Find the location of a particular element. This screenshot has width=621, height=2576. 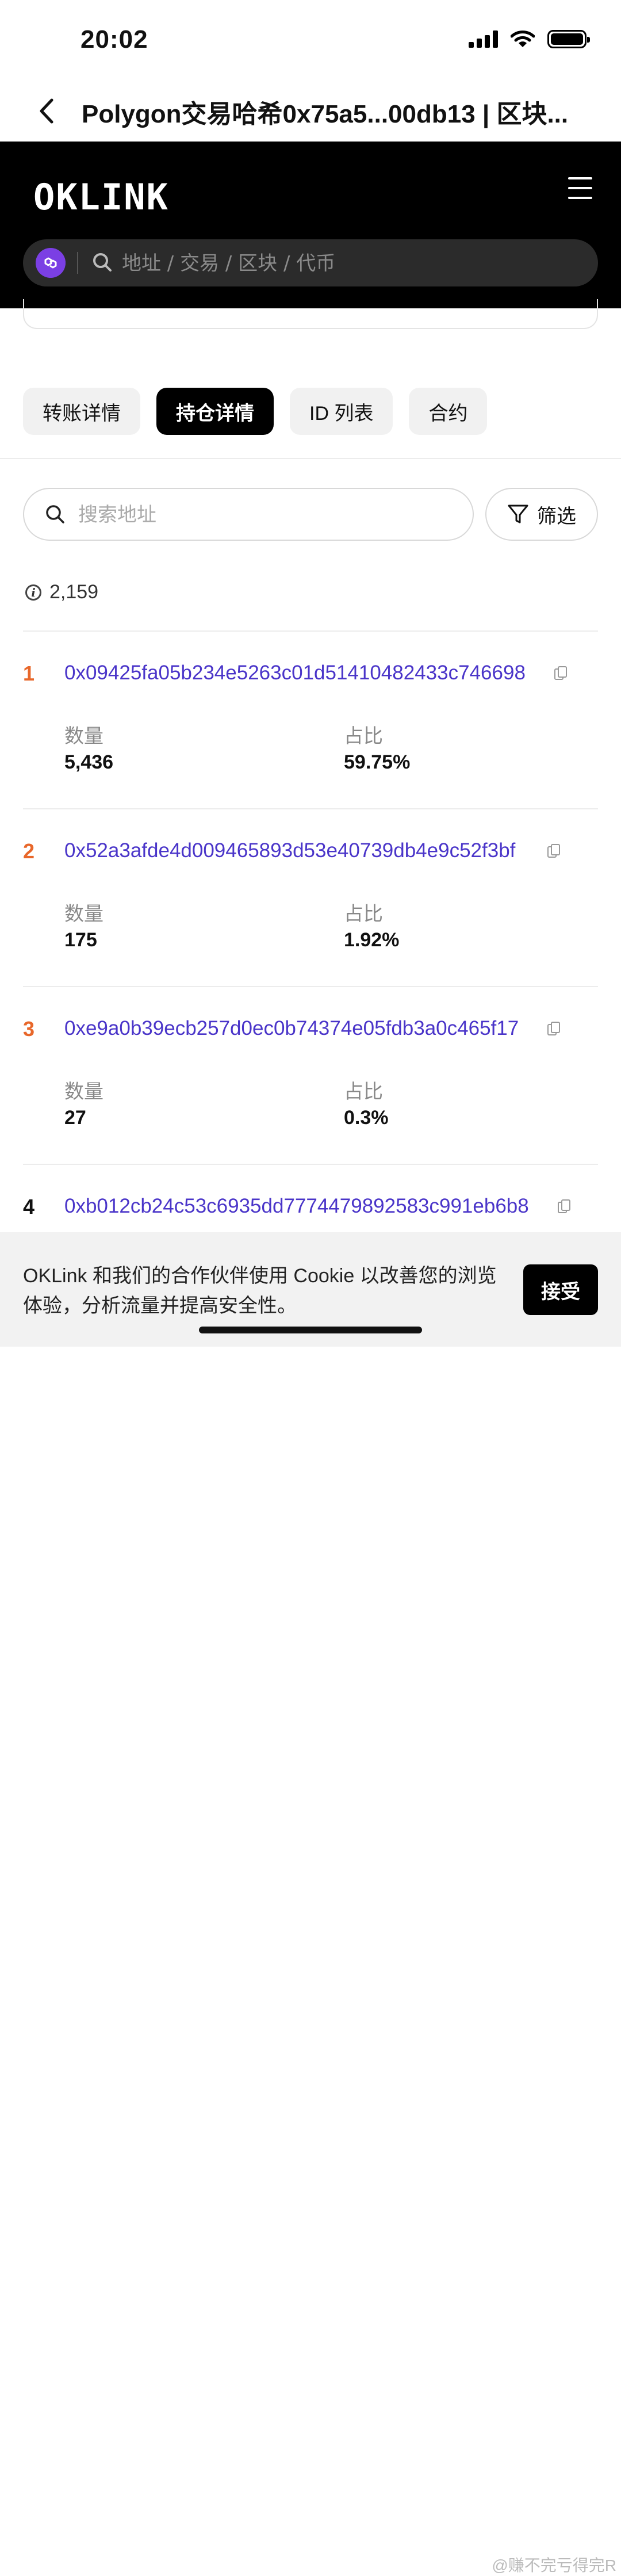

detail-tabs: 转账详情 持仓详情 ID 列表 合约 is located at coordinates (255, 411).